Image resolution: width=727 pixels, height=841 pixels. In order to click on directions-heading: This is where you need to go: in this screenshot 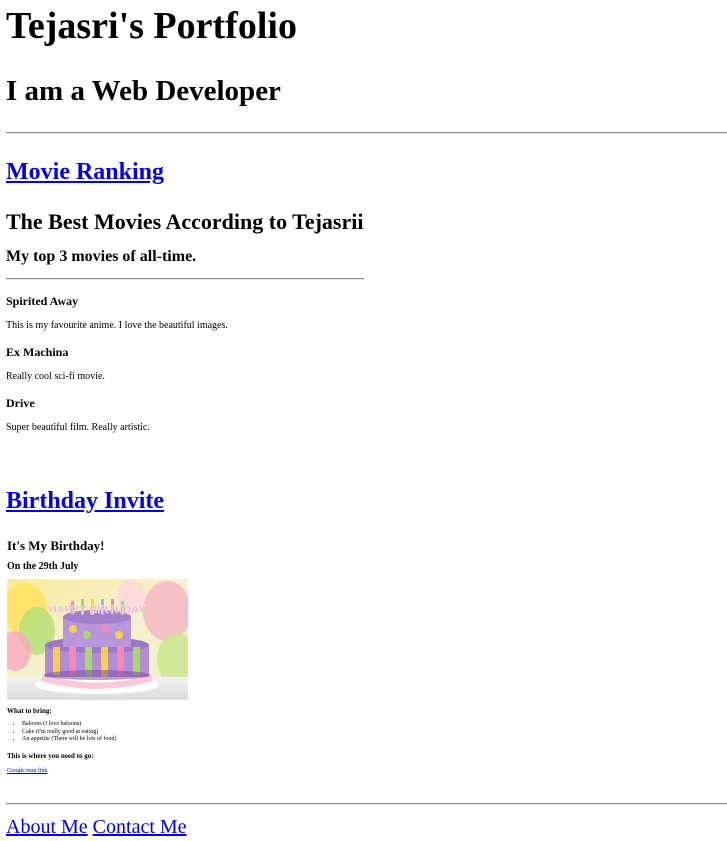, I will do `click(50, 756)`.